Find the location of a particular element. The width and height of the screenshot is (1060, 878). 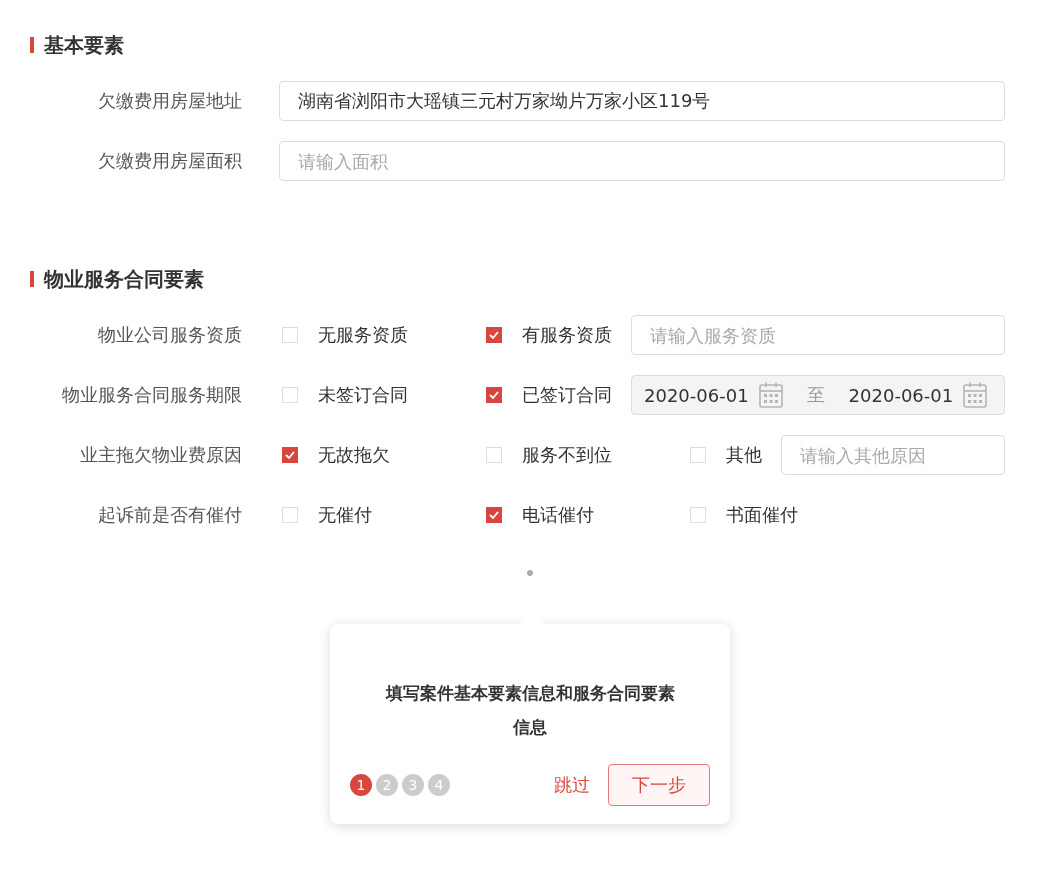

field-label: 欠缴费用房屋面积 is located at coordinates (169, 161).